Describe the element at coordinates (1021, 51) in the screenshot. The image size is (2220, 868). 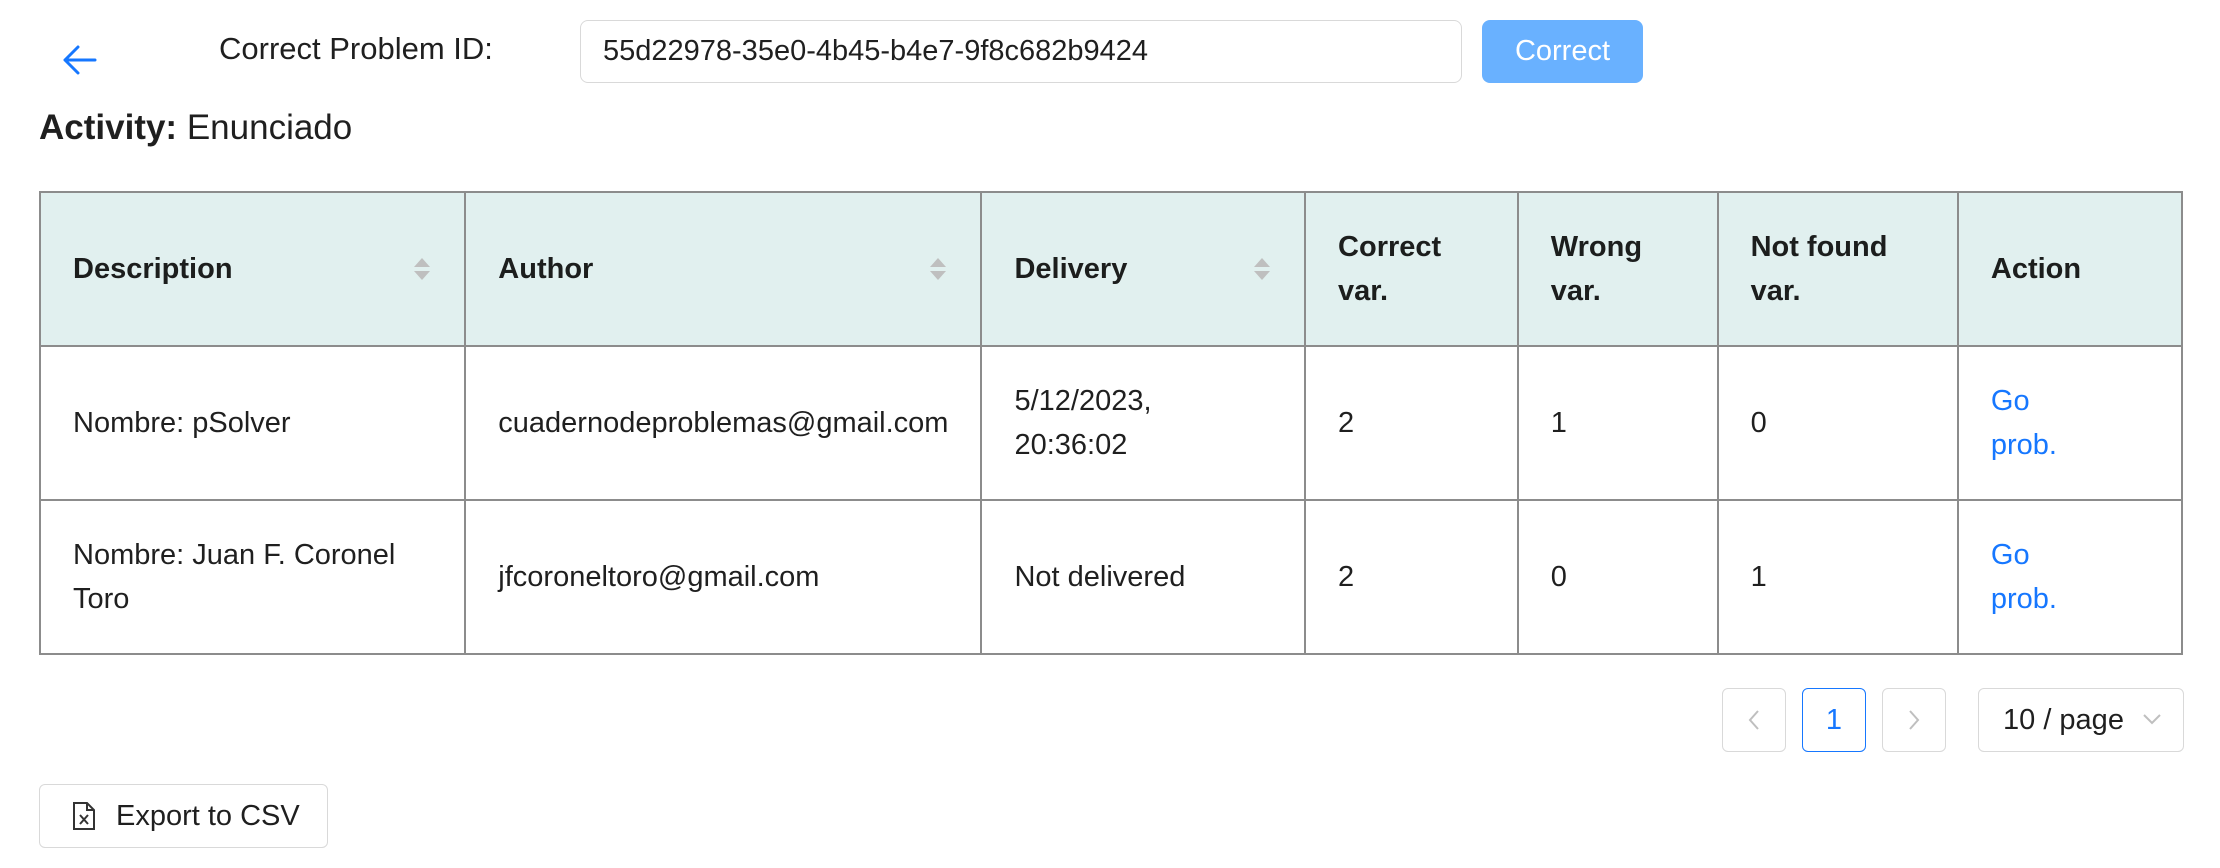
I see `problem-id-input` at that location.